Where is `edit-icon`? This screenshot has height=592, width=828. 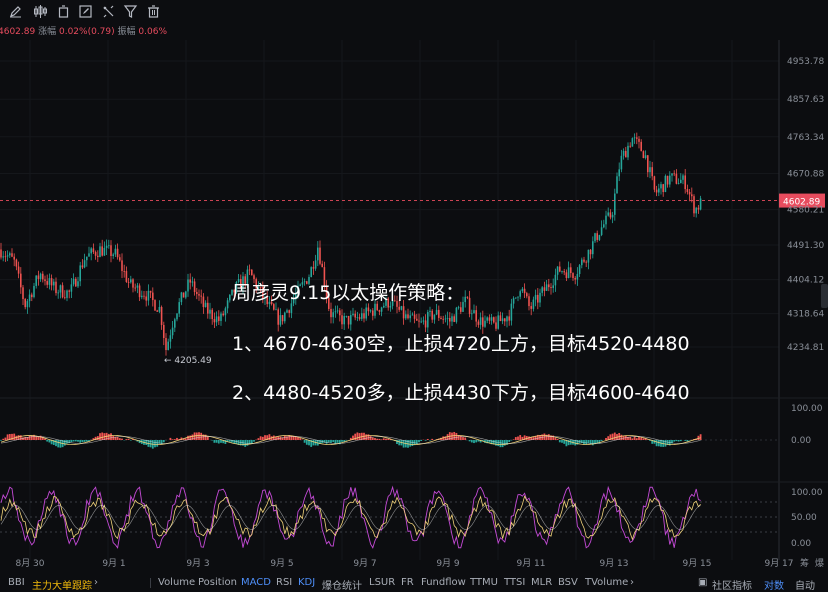
edit-icon is located at coordinates (85, 11).